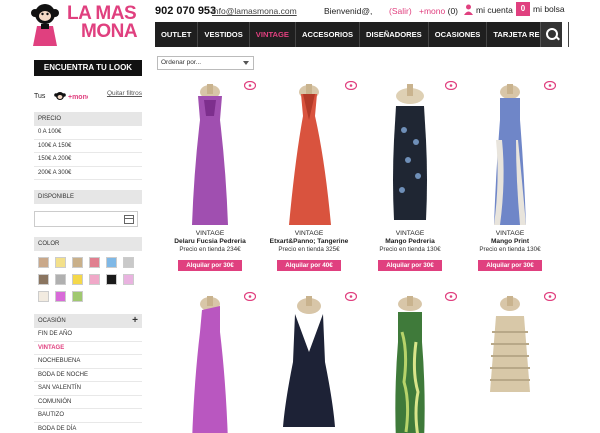 Image resolution: width=600 pixels, height=433 pixels. Describe the element at coordinates (88, 321) in the screenshot. I see `occasion-filter-heading: OCASIÓN +` at that location.